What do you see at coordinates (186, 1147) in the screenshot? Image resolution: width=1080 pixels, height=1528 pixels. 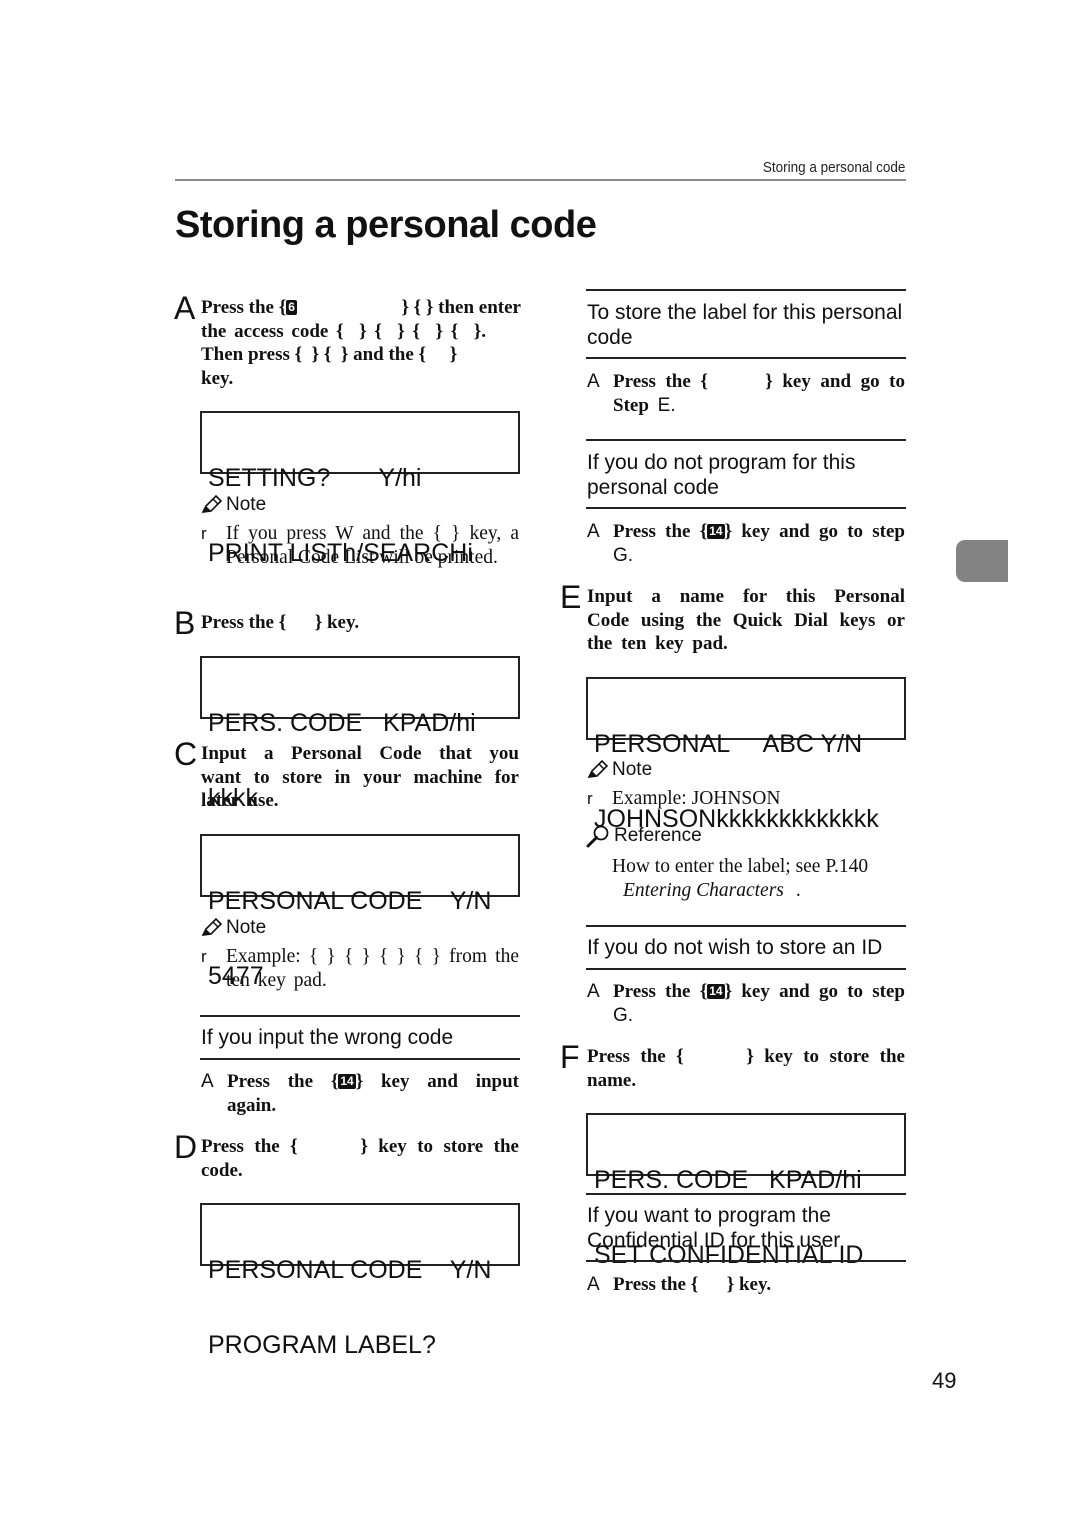 I see `step-letter: D` at bounding box center [186, 1147].